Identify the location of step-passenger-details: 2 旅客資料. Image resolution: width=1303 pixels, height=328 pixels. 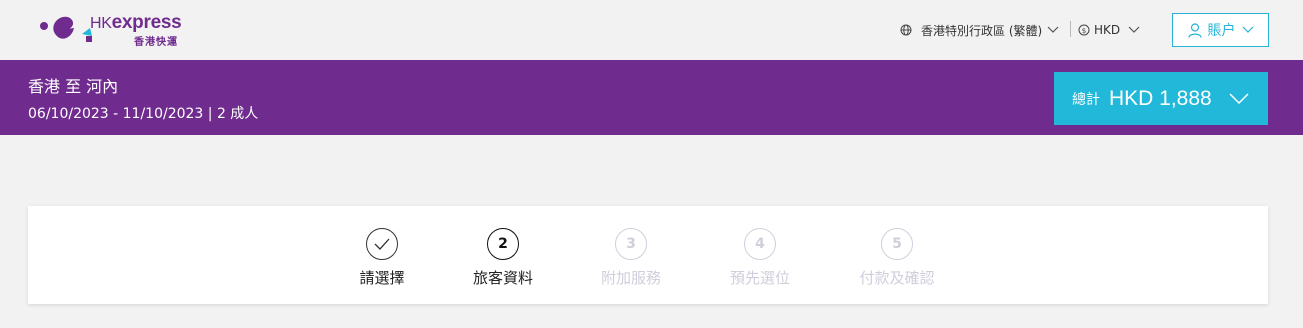
(503, 258).